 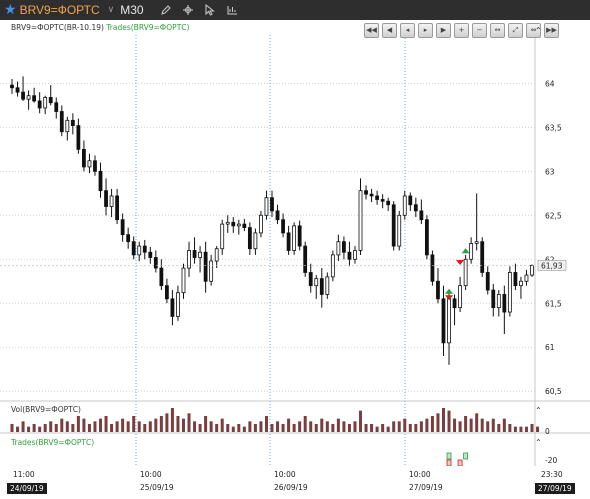 I want to click on price-tick: 60,5, so click(x=553, y=391).